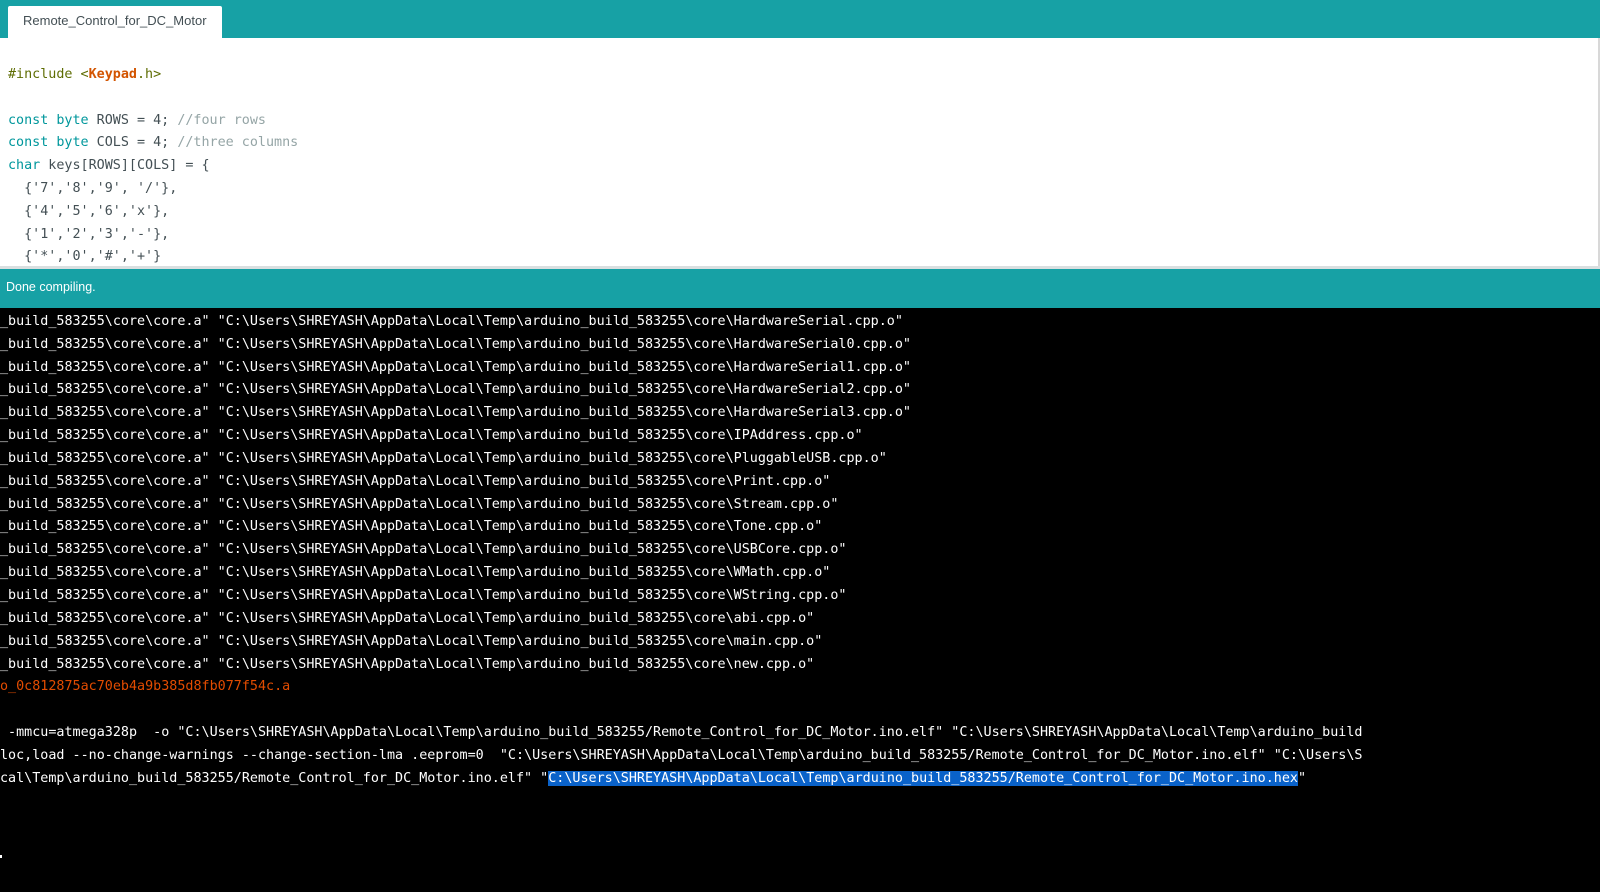 The height and width of the screenshot is (892, 1600). I want to click on tab-label: Remote_Control_for_DC_Motor, so click(115, 20).